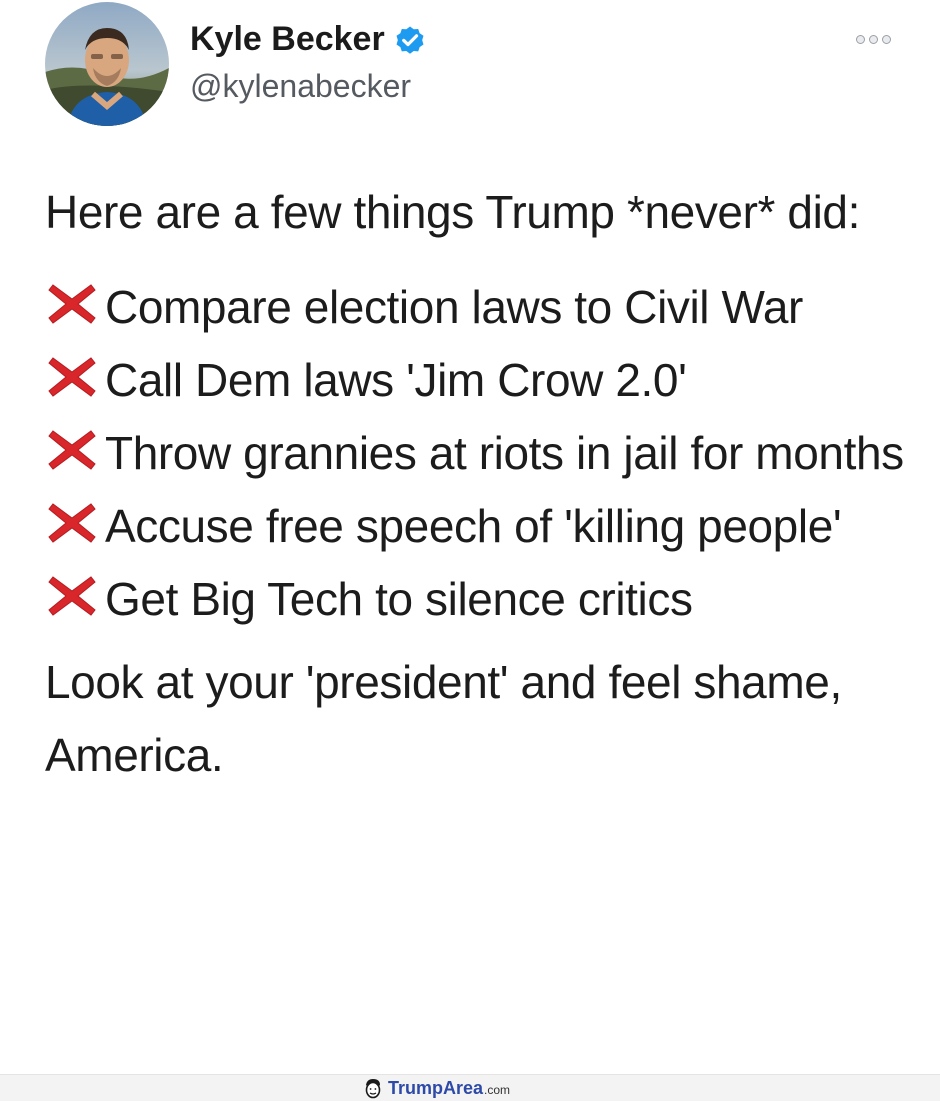  Describe the element at coordinates (399, 599) in the screenshot. I see `list-item-text: Get Big Tech to silence critics` at that location.